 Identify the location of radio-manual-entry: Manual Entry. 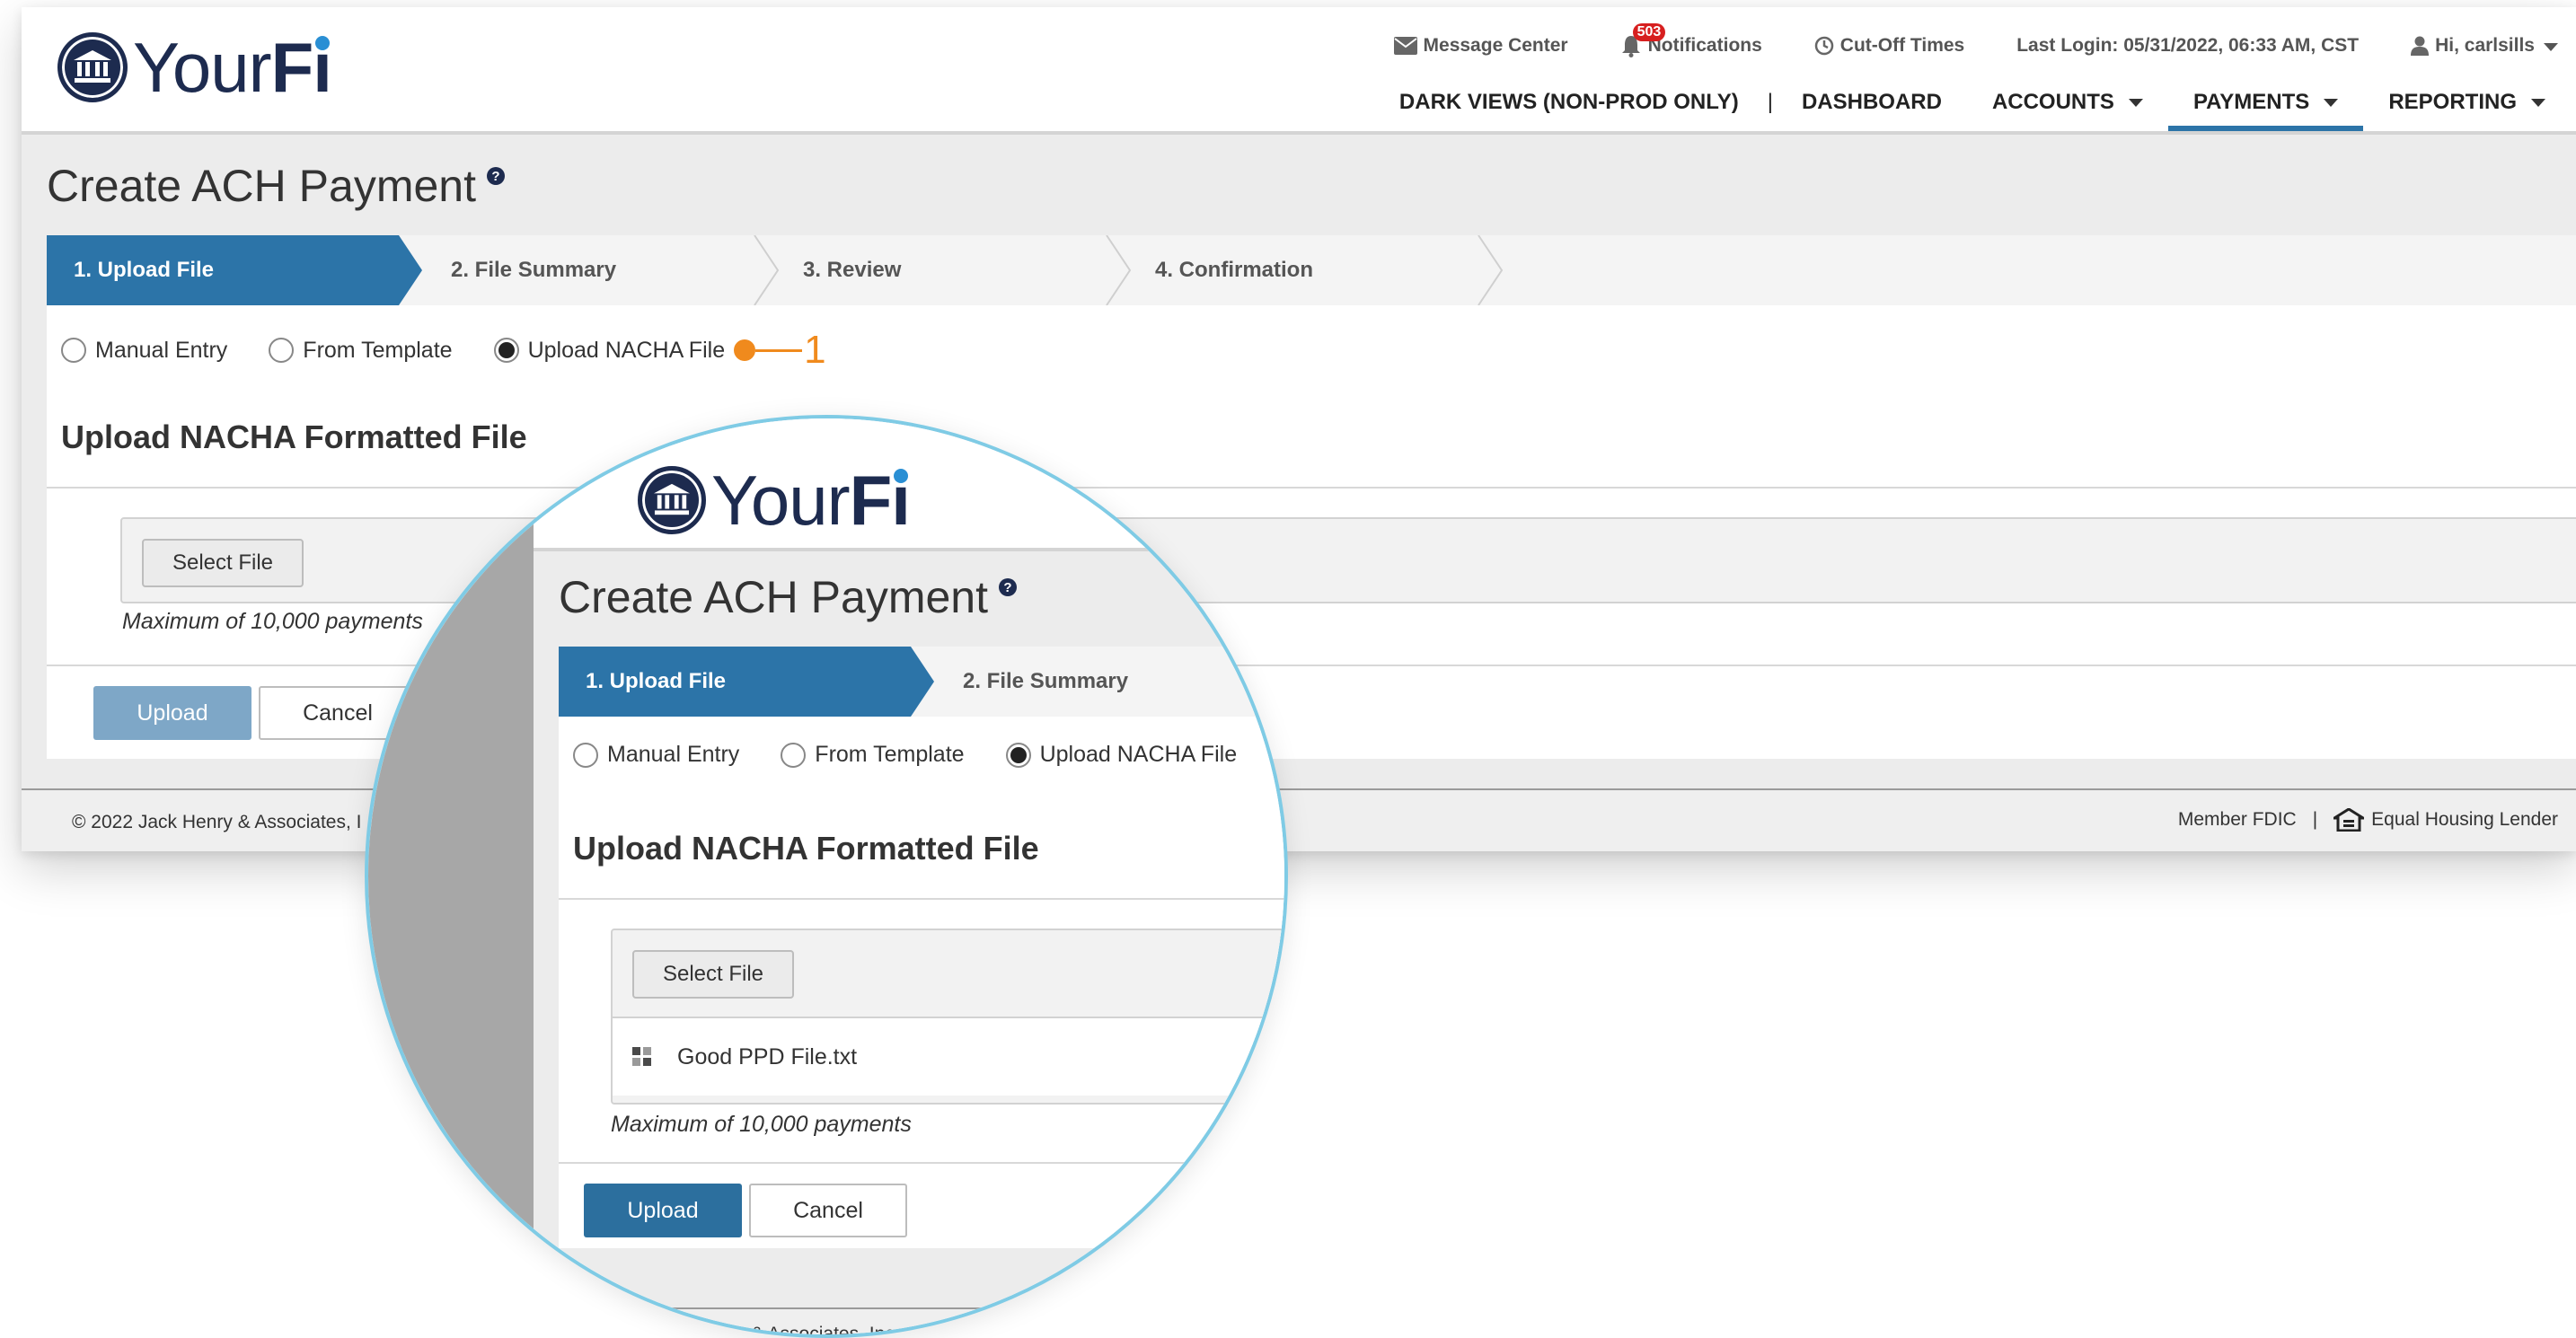
(144, 351).